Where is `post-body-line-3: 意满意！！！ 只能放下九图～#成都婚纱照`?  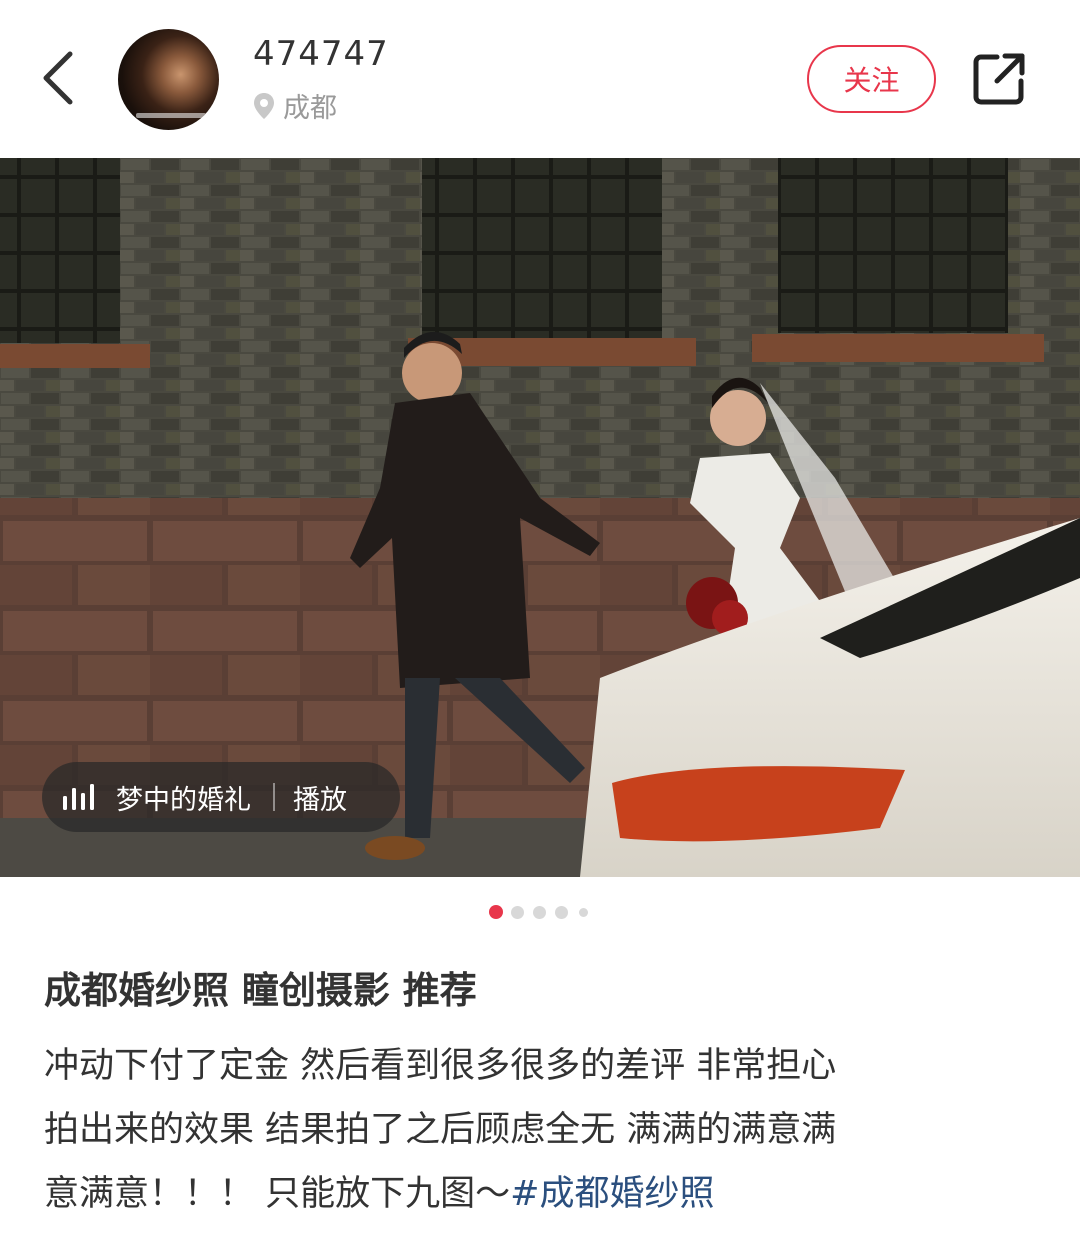
post-body-line-3: 意满意！！！ 只能放下九图～#成都婚纱照 is located at coordinates (539, 1194).